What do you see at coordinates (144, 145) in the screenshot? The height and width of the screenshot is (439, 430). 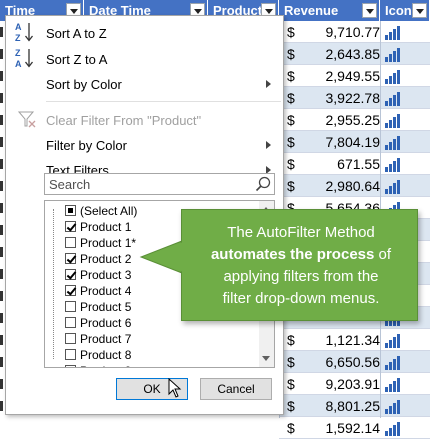 I see `filter-by-color-item: Filter by Color` at bounding box center [144, 145].